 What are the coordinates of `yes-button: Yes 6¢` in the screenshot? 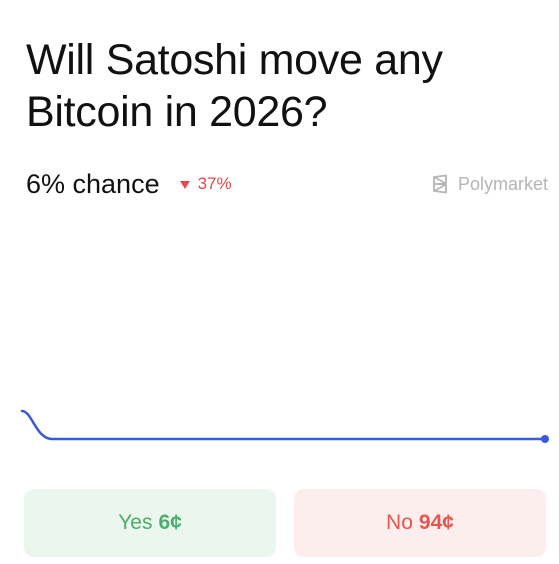 It's located at (150, 523).